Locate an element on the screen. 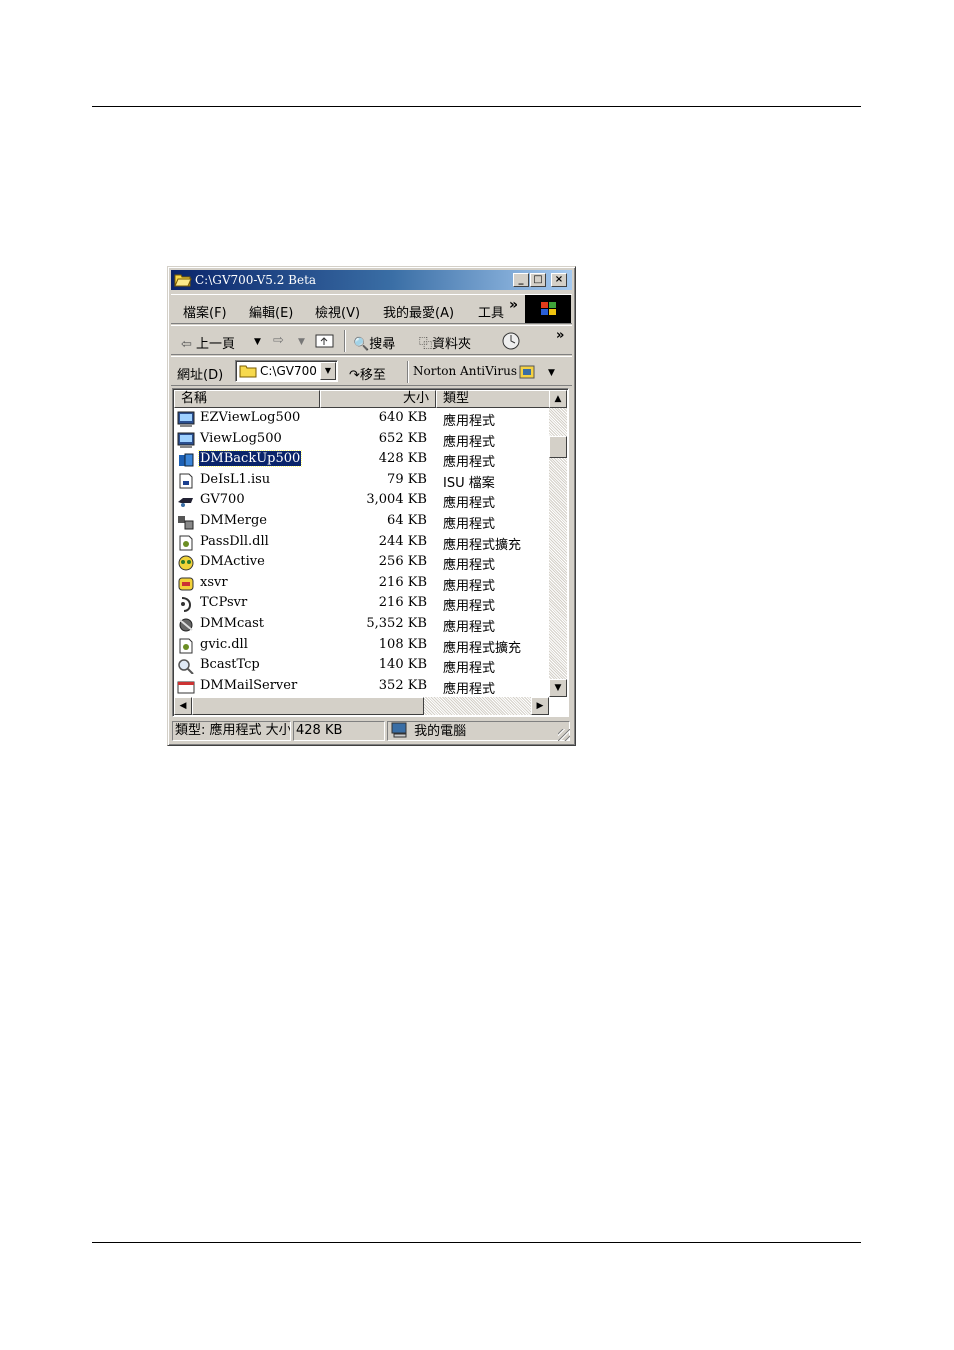  menu-edit: 編輯(E) is located at coordinates (271, 311).